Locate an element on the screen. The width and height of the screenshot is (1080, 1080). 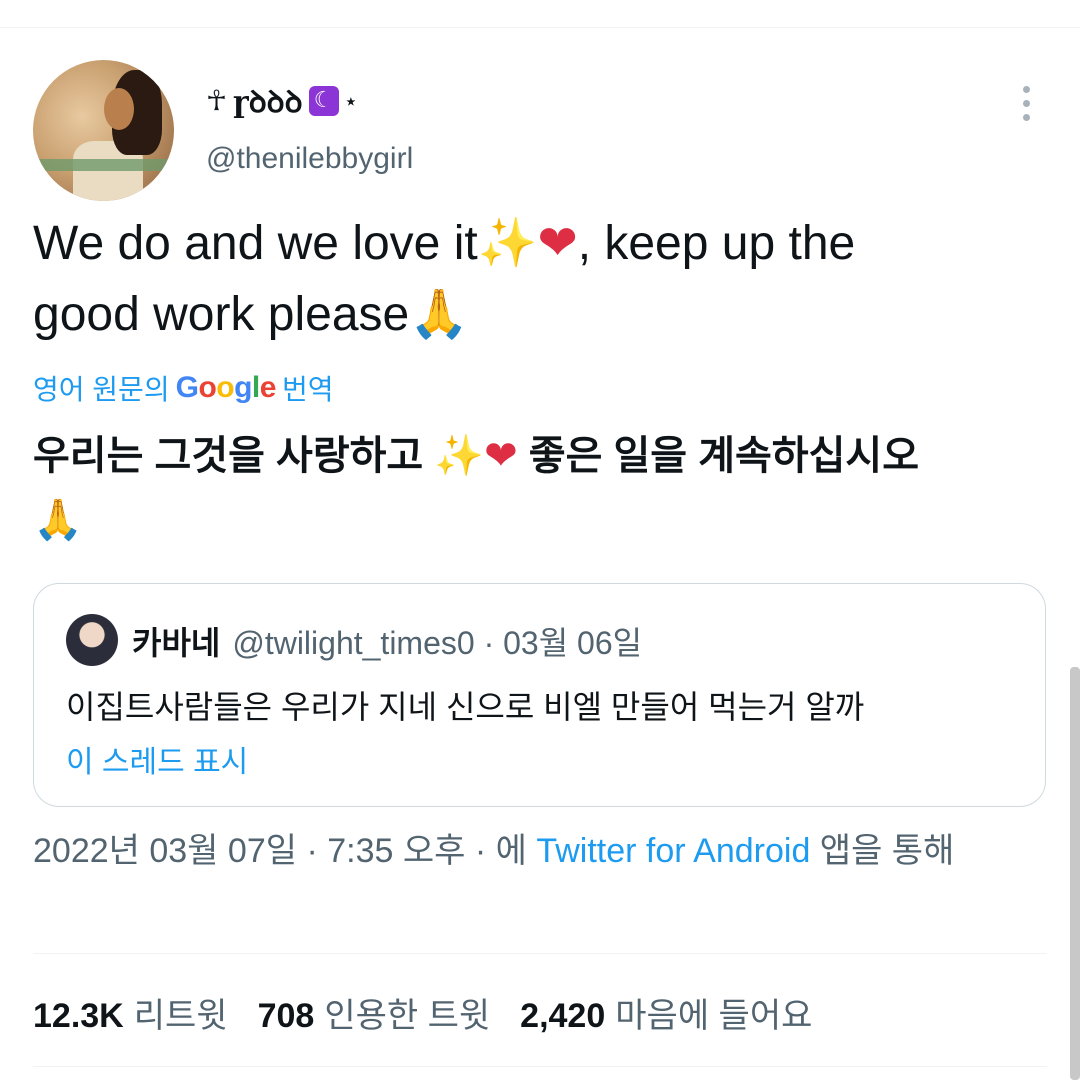
tweet-stats: 12.3K 리트윗 708 인용한 트윗 2,420 마음에 들어요 is located at coordinates (422, 1012).